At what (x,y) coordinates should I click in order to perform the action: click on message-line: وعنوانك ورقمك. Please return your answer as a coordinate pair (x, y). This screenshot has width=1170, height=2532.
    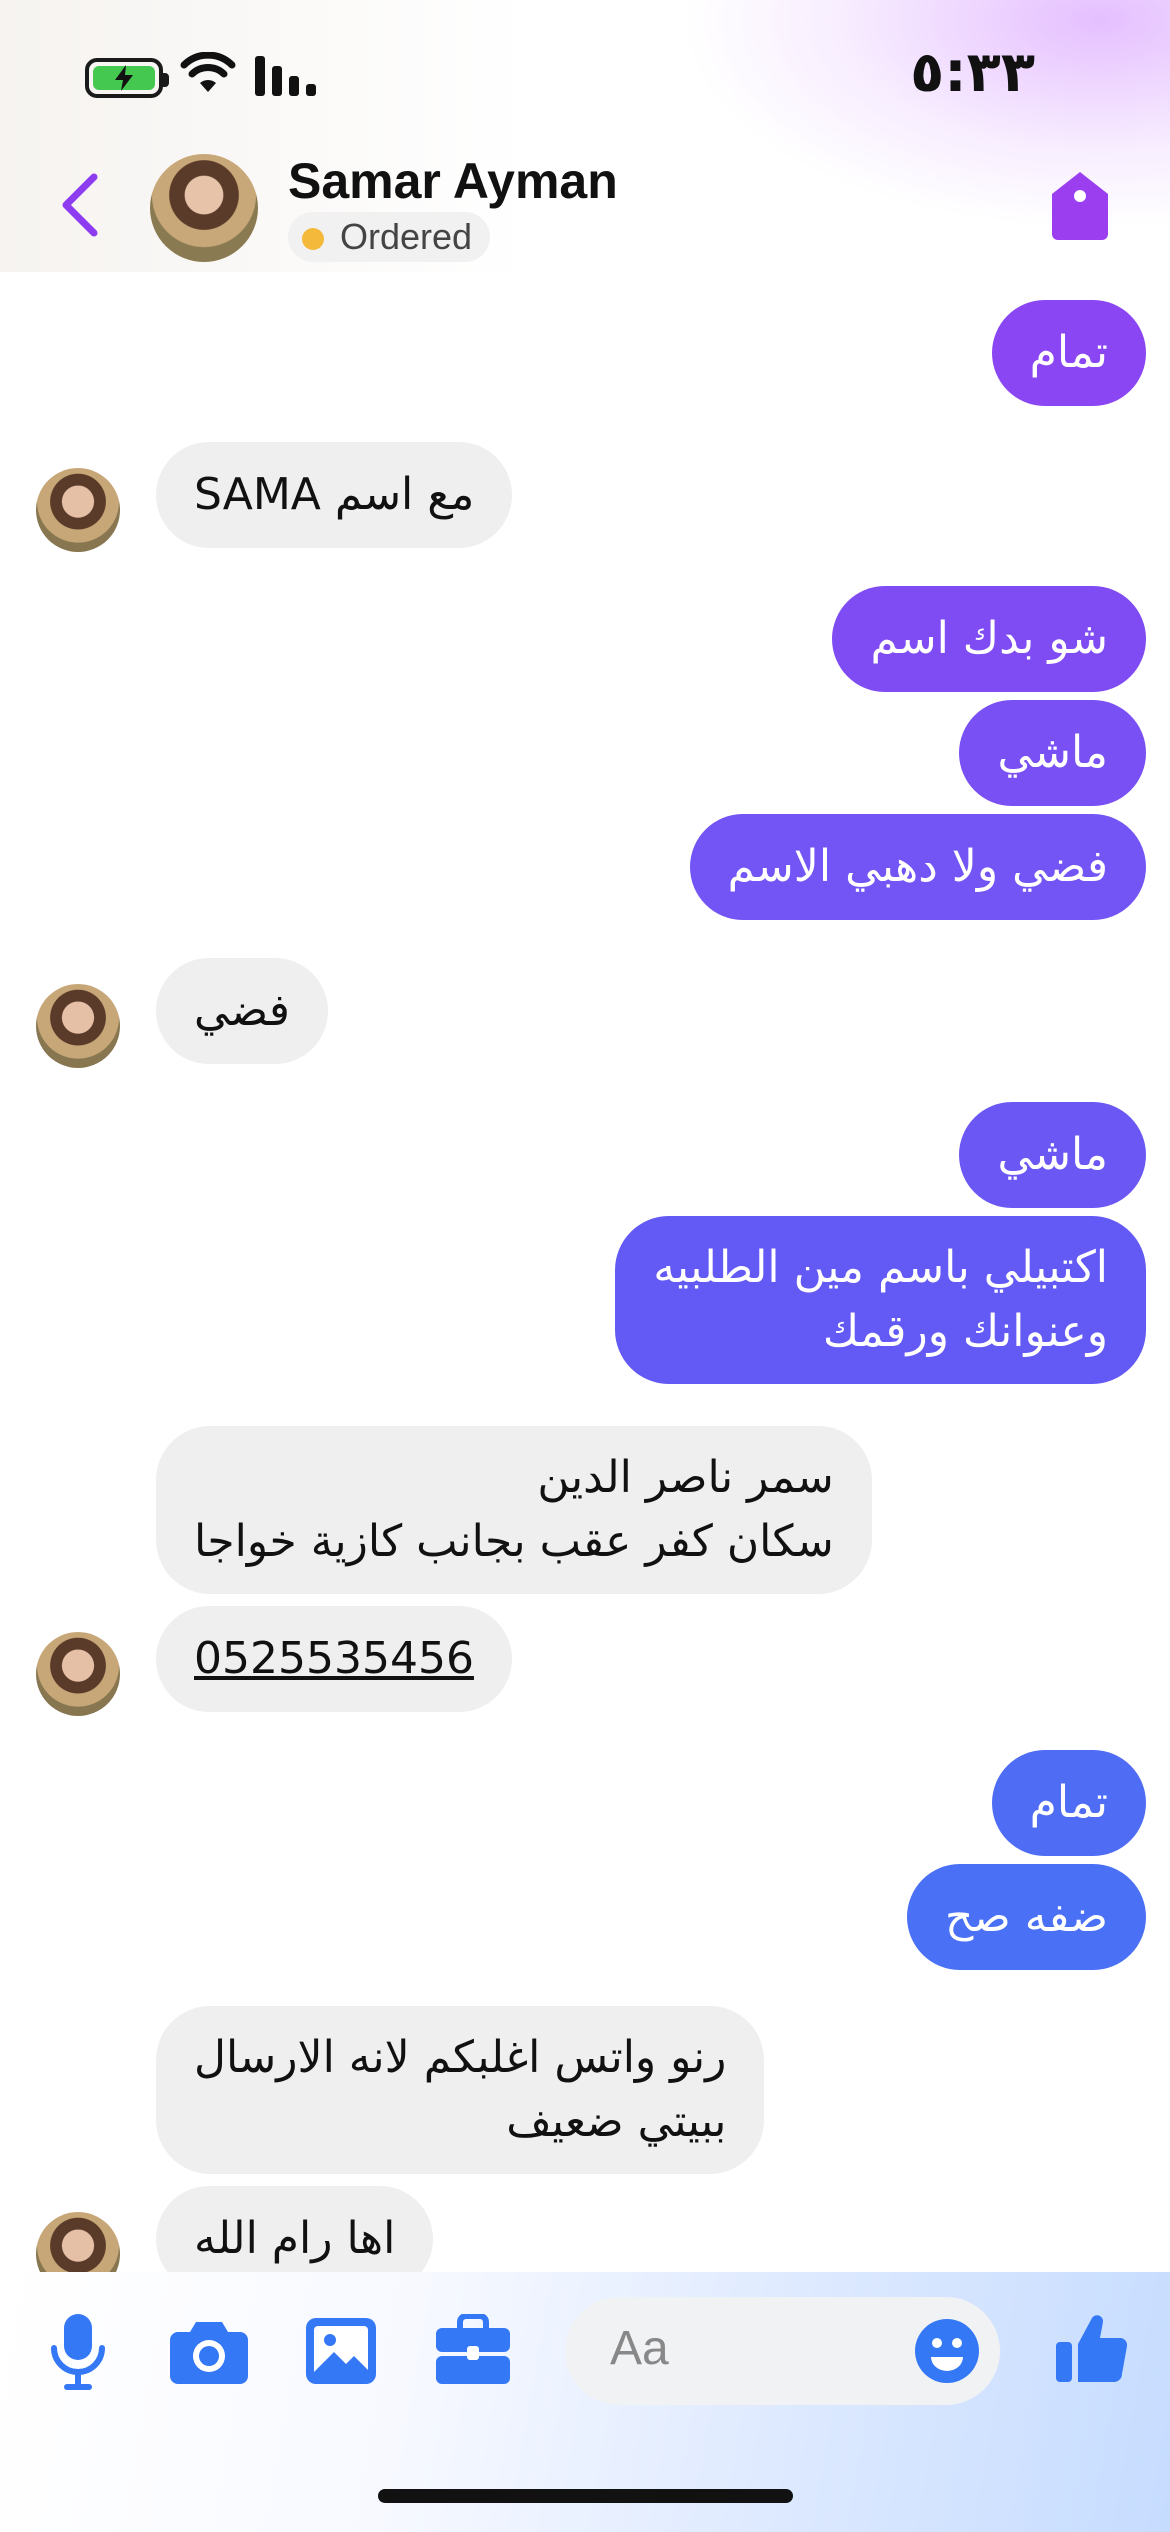
    Looking at the image, I should click on (965, 1331).